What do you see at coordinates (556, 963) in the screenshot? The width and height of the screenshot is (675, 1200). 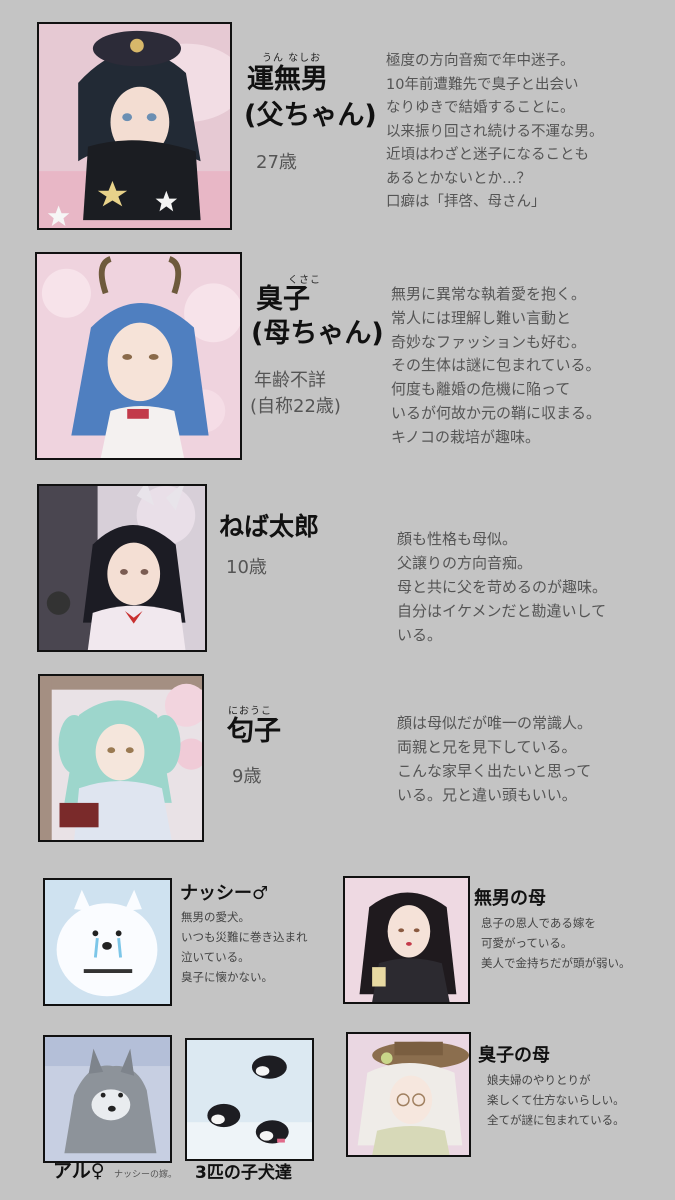 I see `desc-line: 美人で金持ちだが頭が弱い。` at bounding box center [556, 963].